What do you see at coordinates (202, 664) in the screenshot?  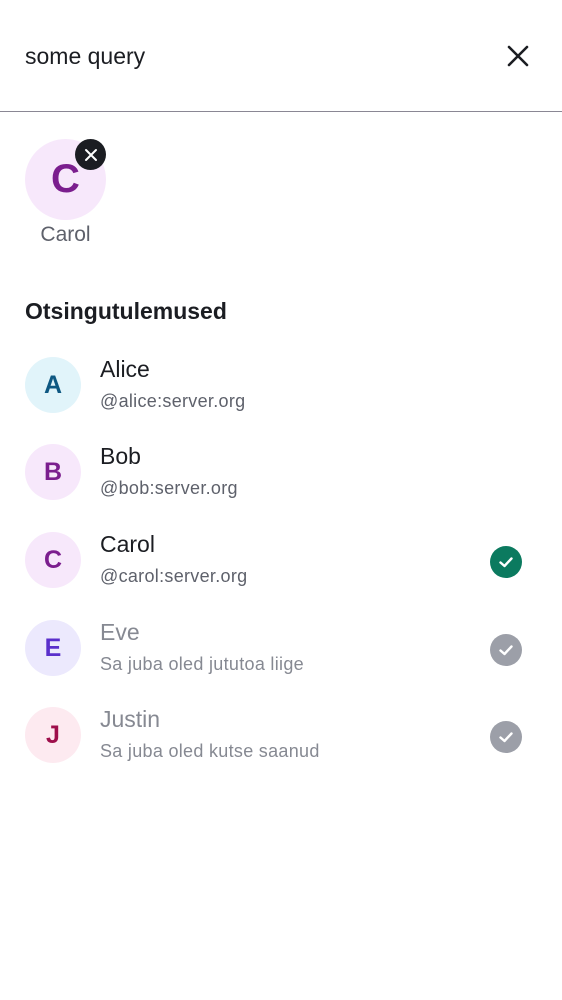 I see `membership-status: Sa juba oled jututoa liige` at bounding box center [202, 664].